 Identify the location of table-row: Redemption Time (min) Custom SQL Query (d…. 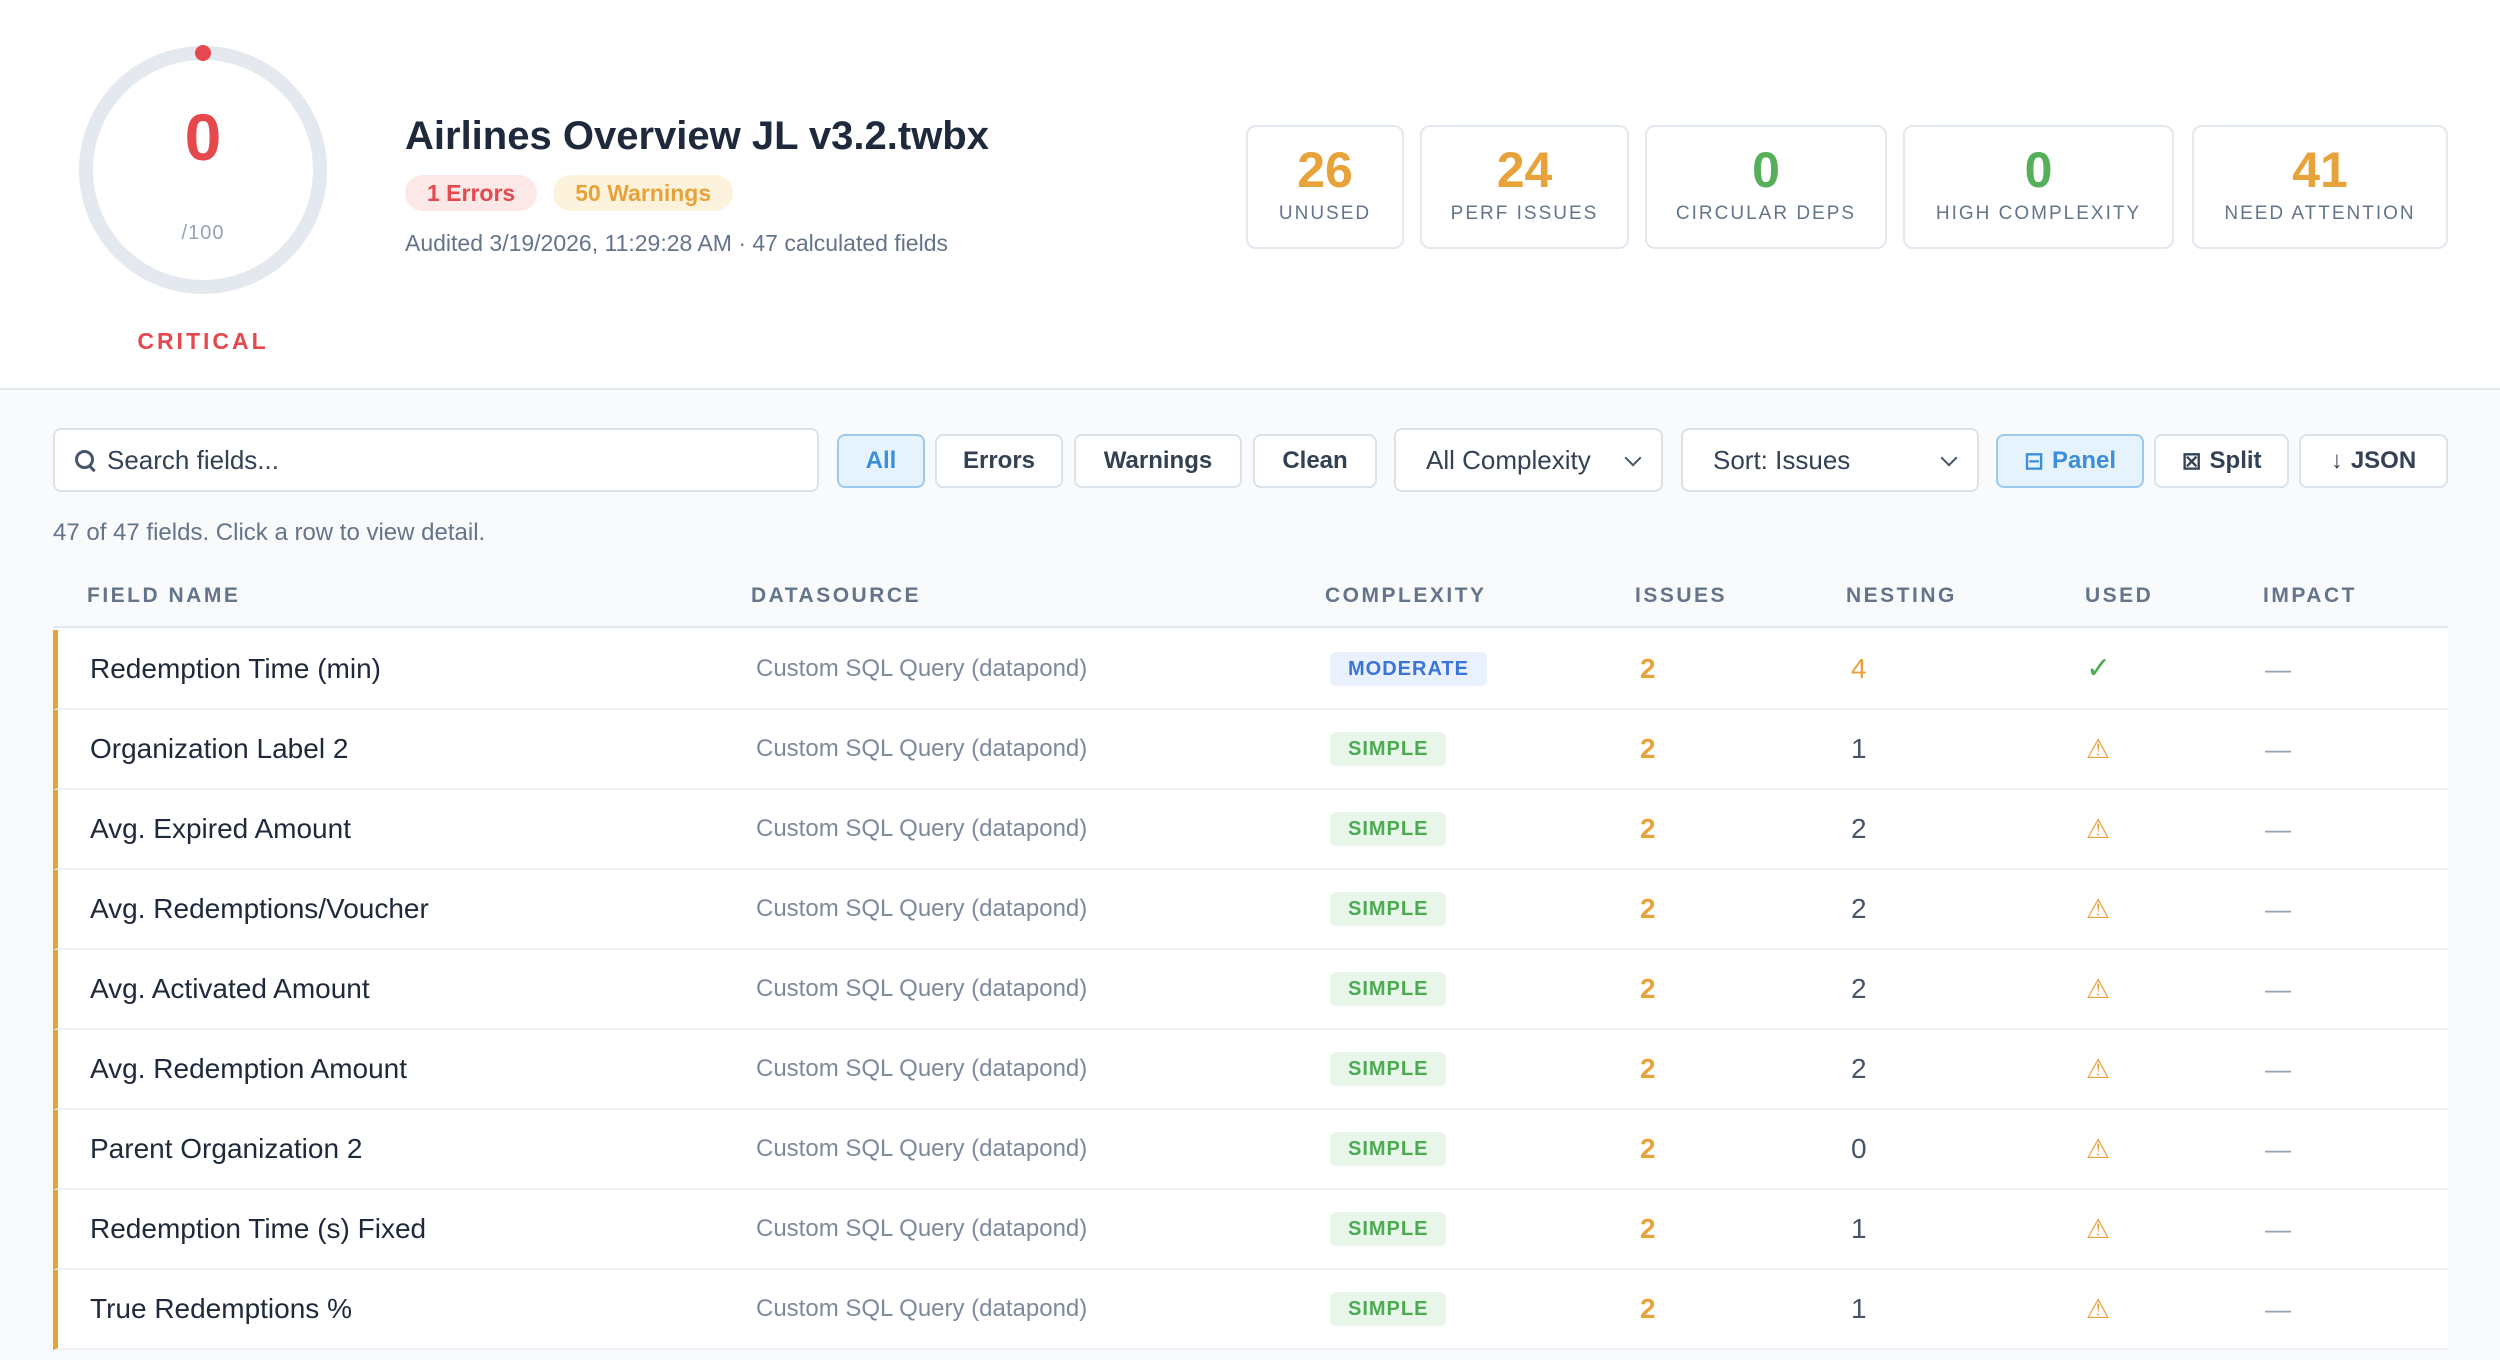
(1250, 670).